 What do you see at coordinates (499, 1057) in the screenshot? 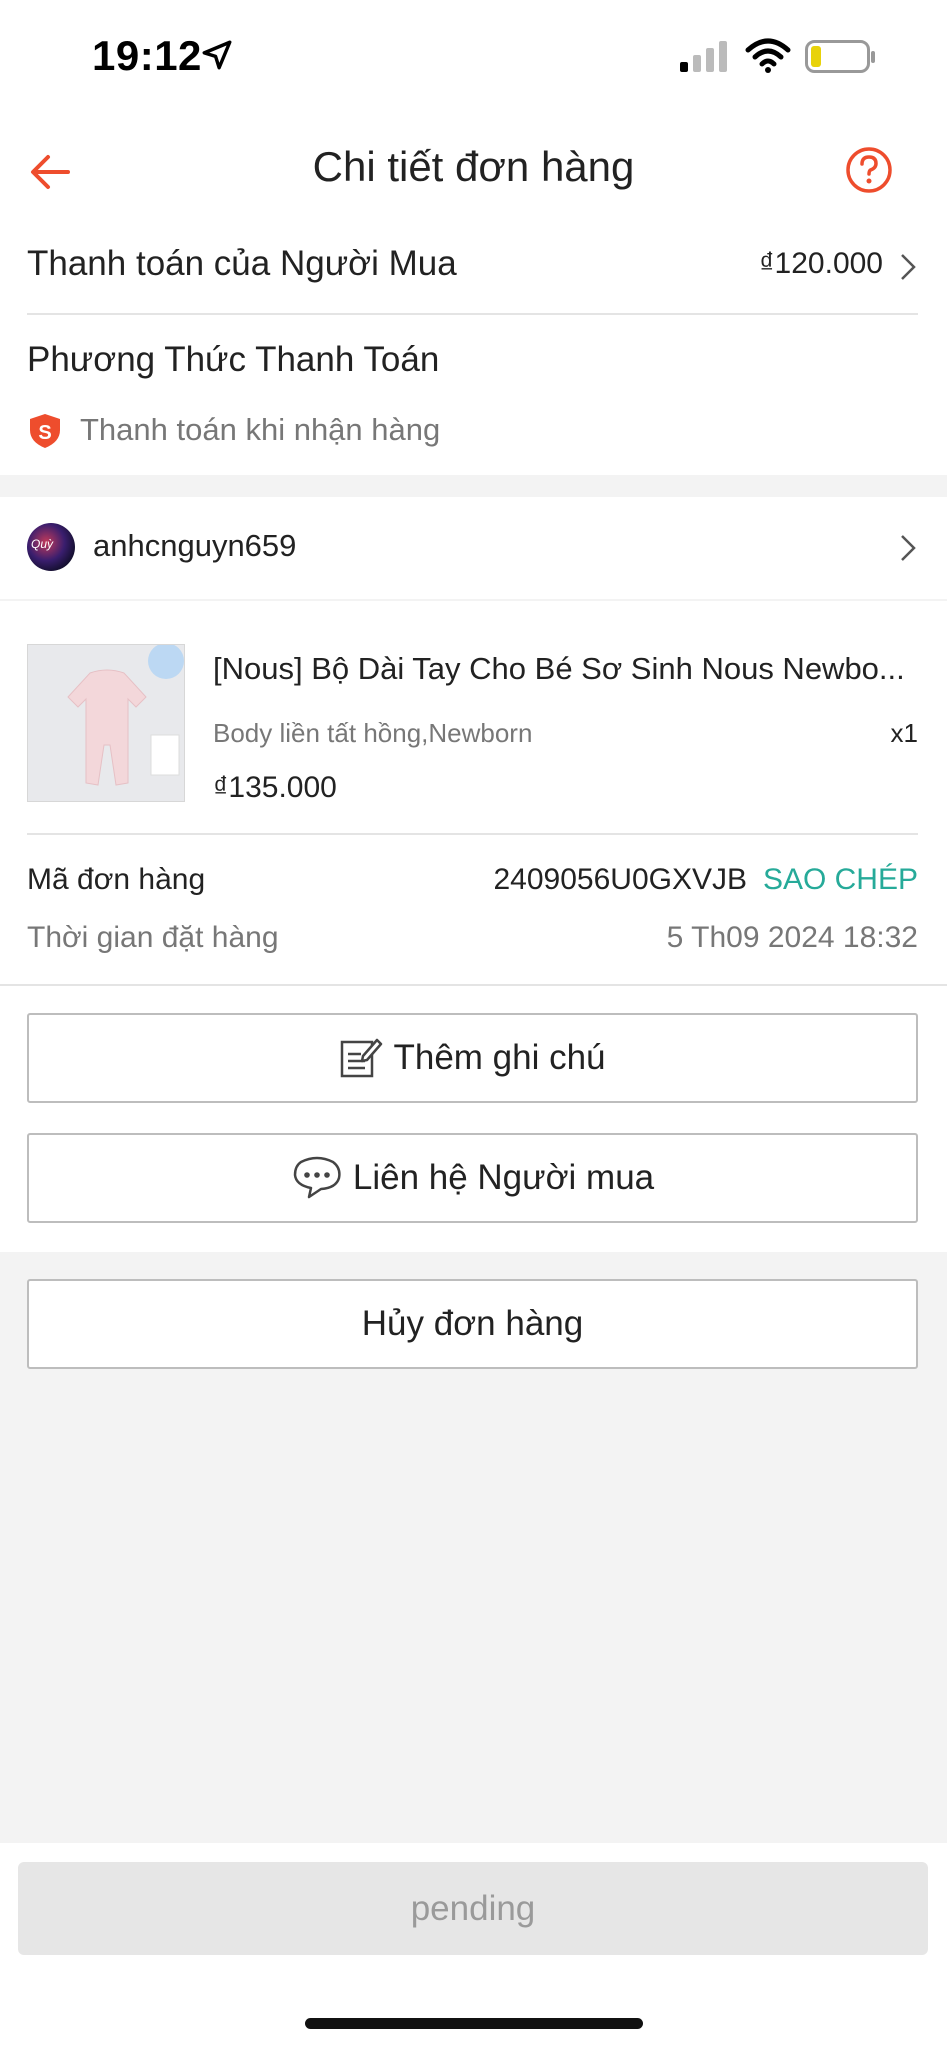
I see `add-note-label: Thêm ghi chú` at bounding box center [499, 1057].